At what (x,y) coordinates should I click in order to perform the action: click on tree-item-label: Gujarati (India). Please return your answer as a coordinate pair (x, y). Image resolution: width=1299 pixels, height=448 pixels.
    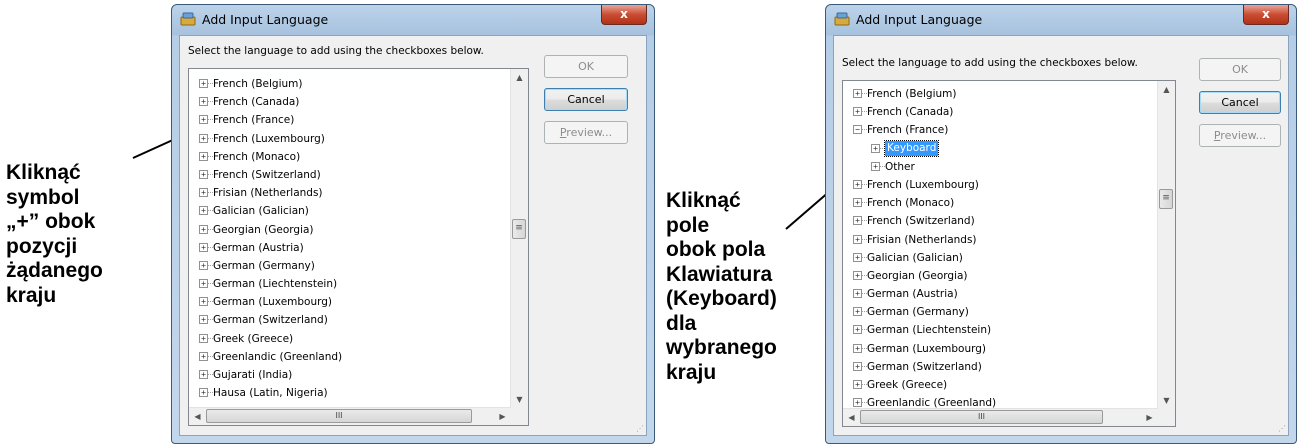
    Looking at the image, I should click on (252, 375).